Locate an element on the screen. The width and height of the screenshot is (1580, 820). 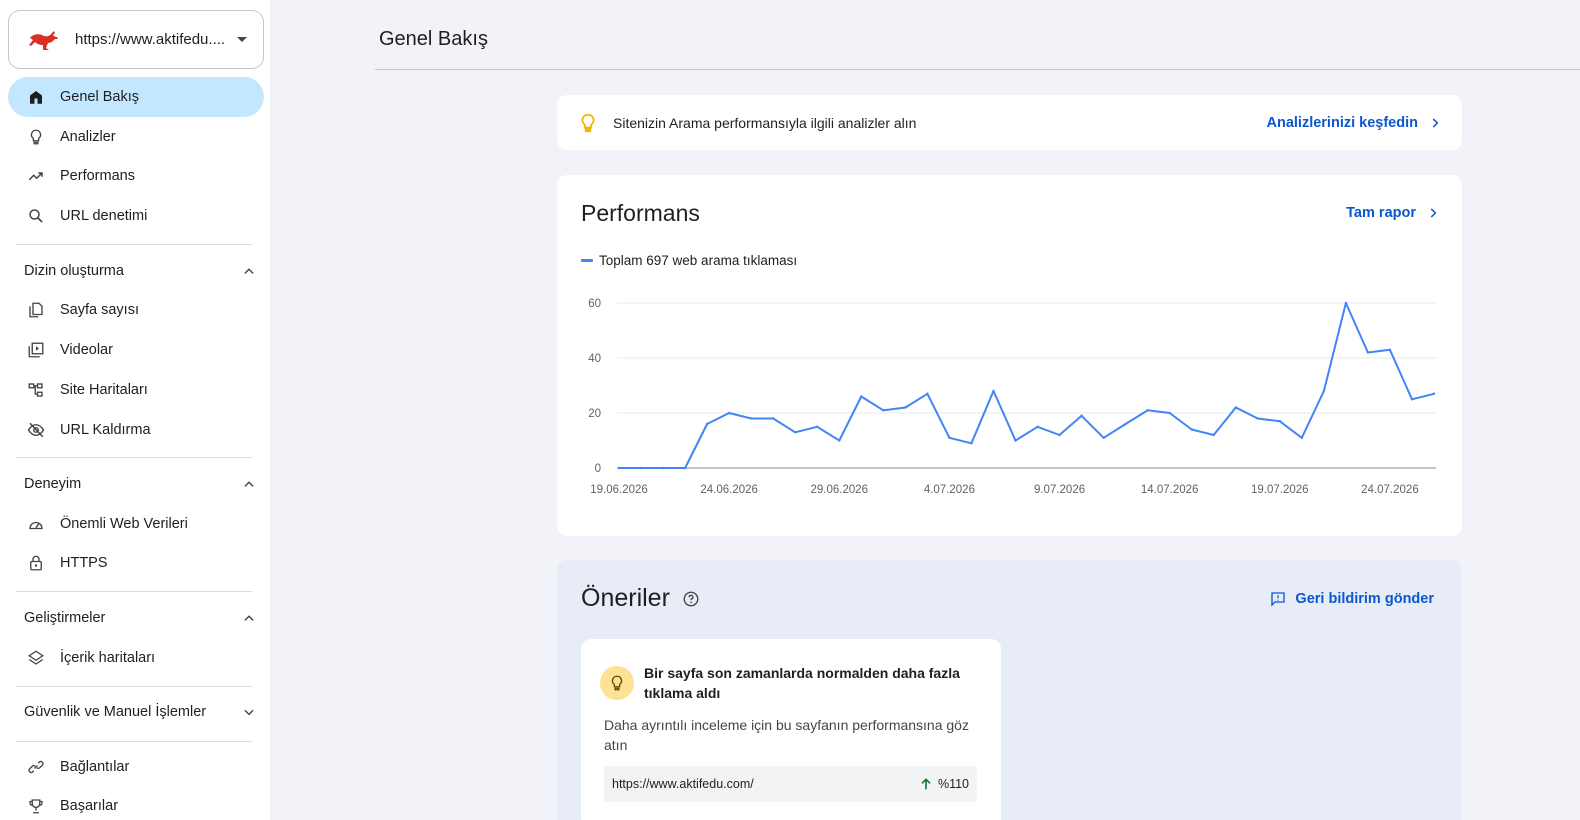
arrow-up-icon is located at coordinates (926, 784).